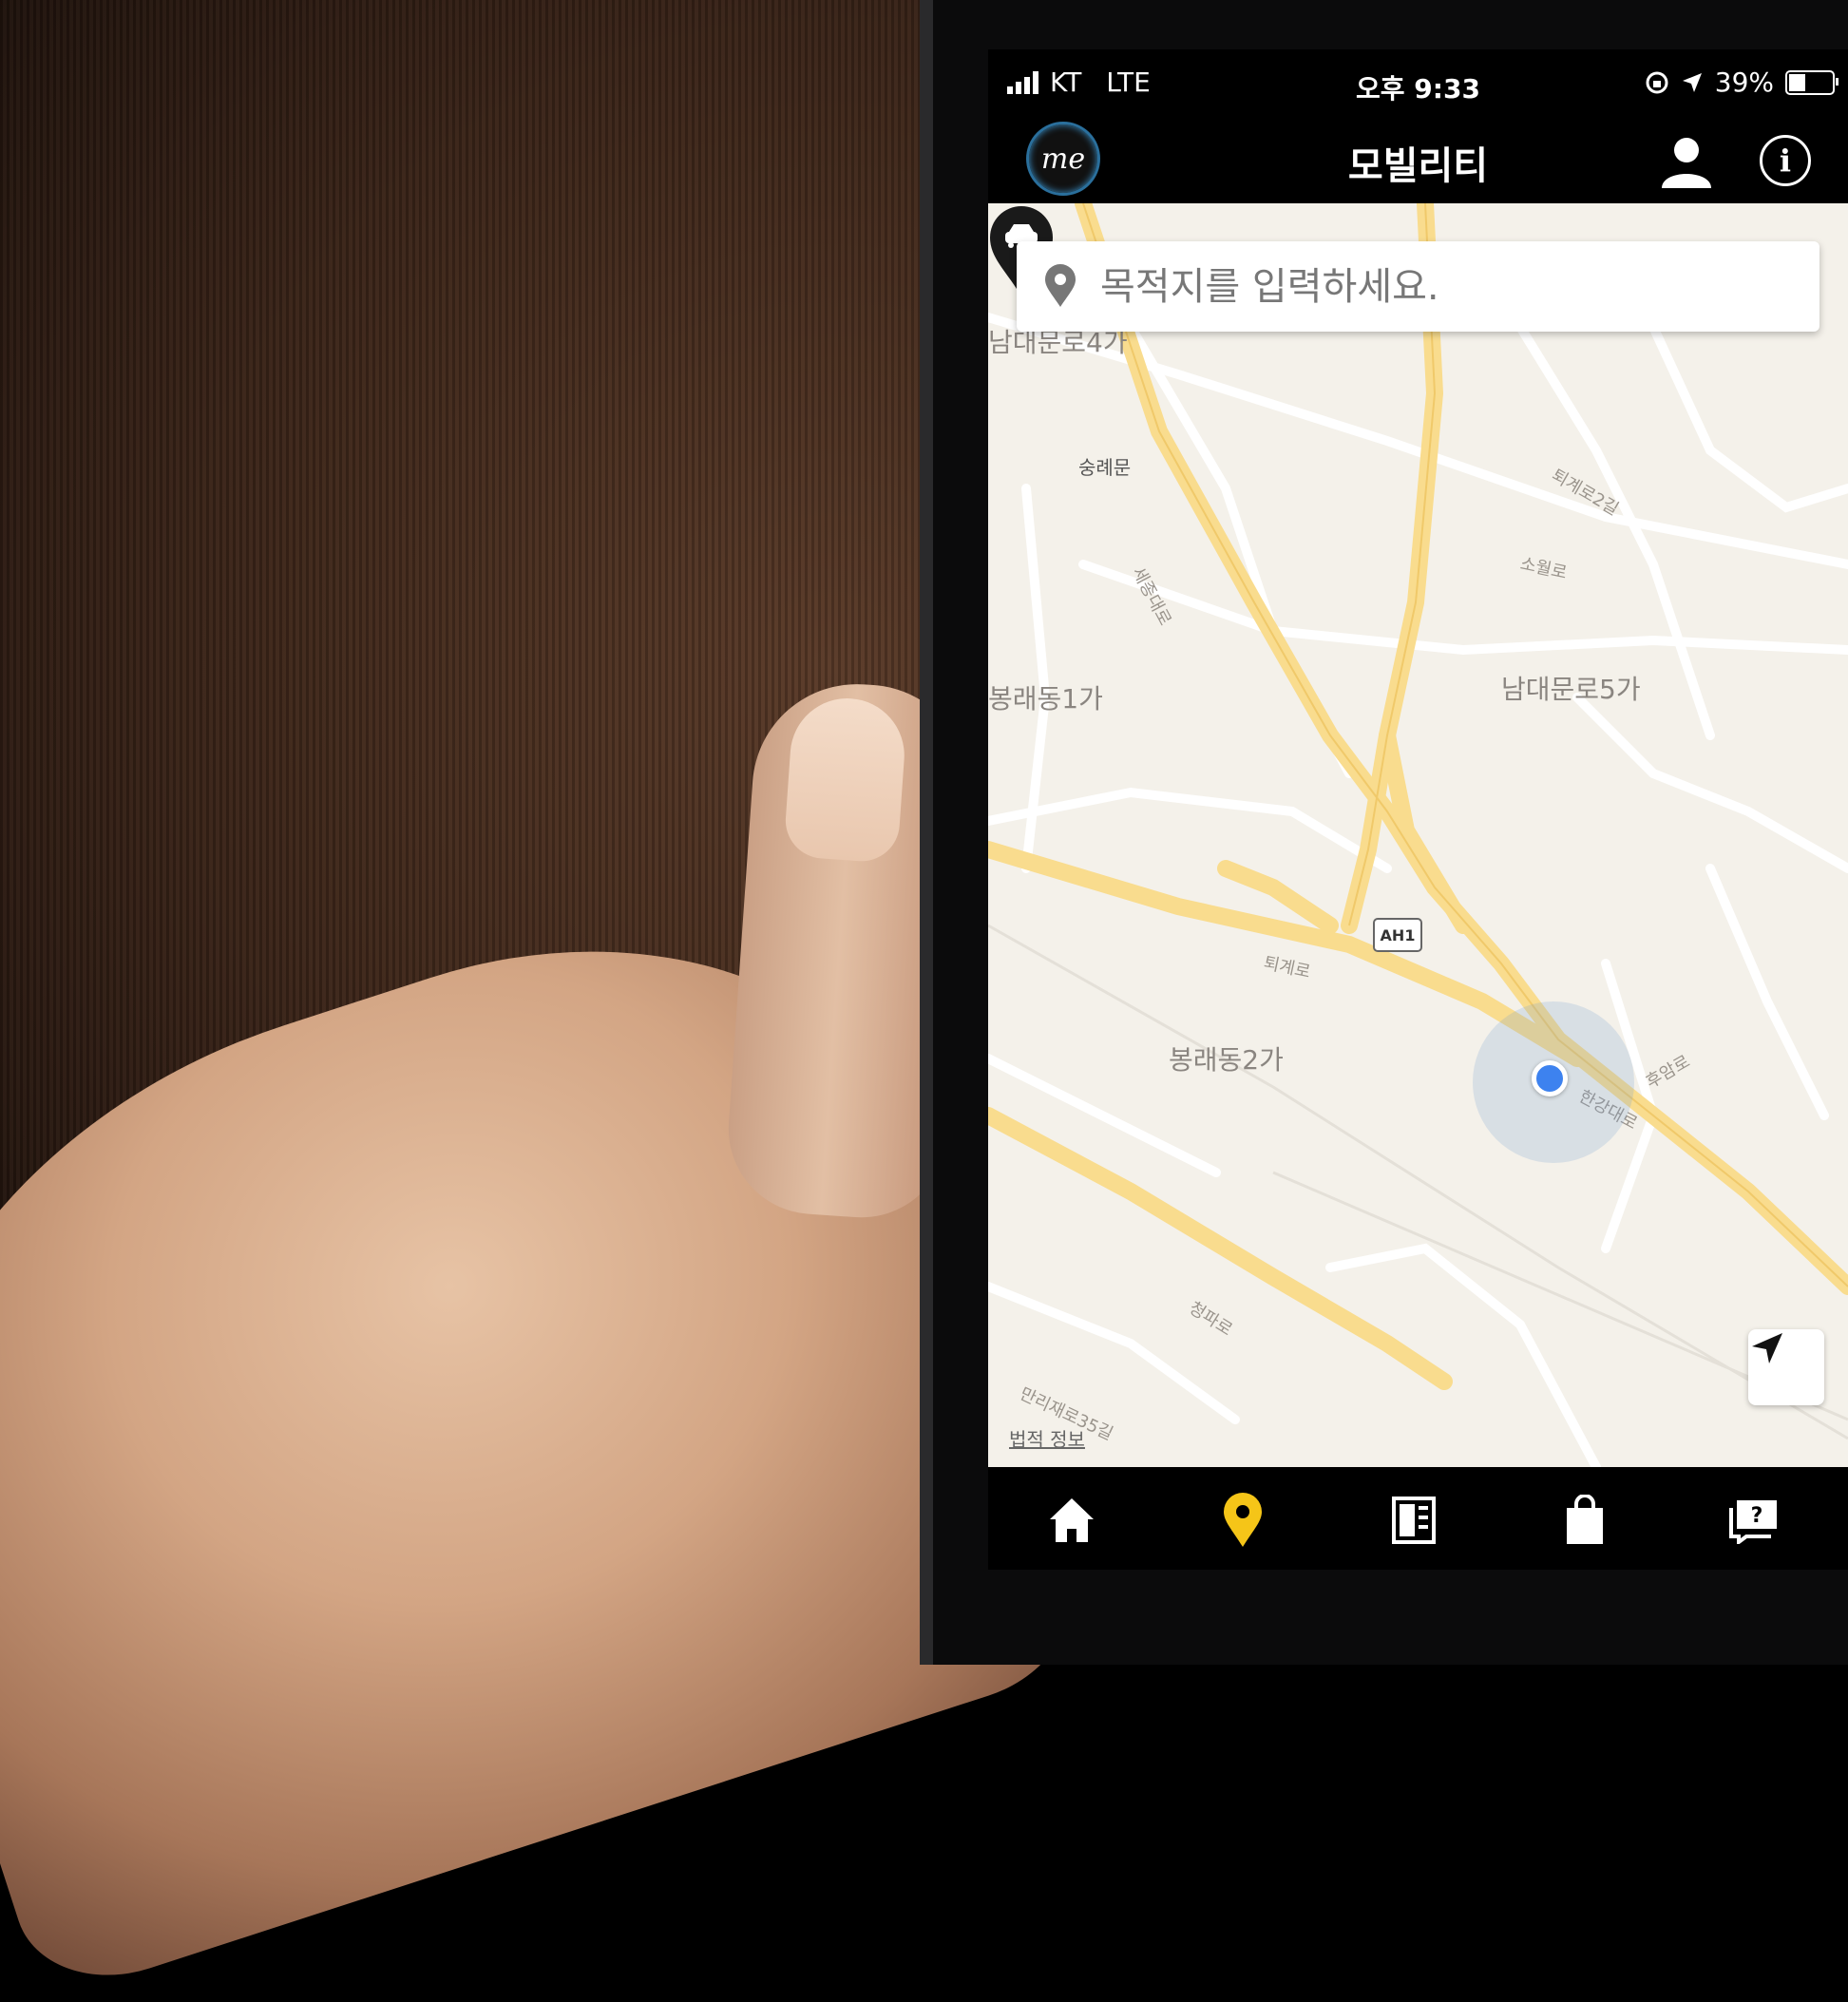 The image size is (1848, 2002). I want to click on tab-shop, so click(1584, 1521).